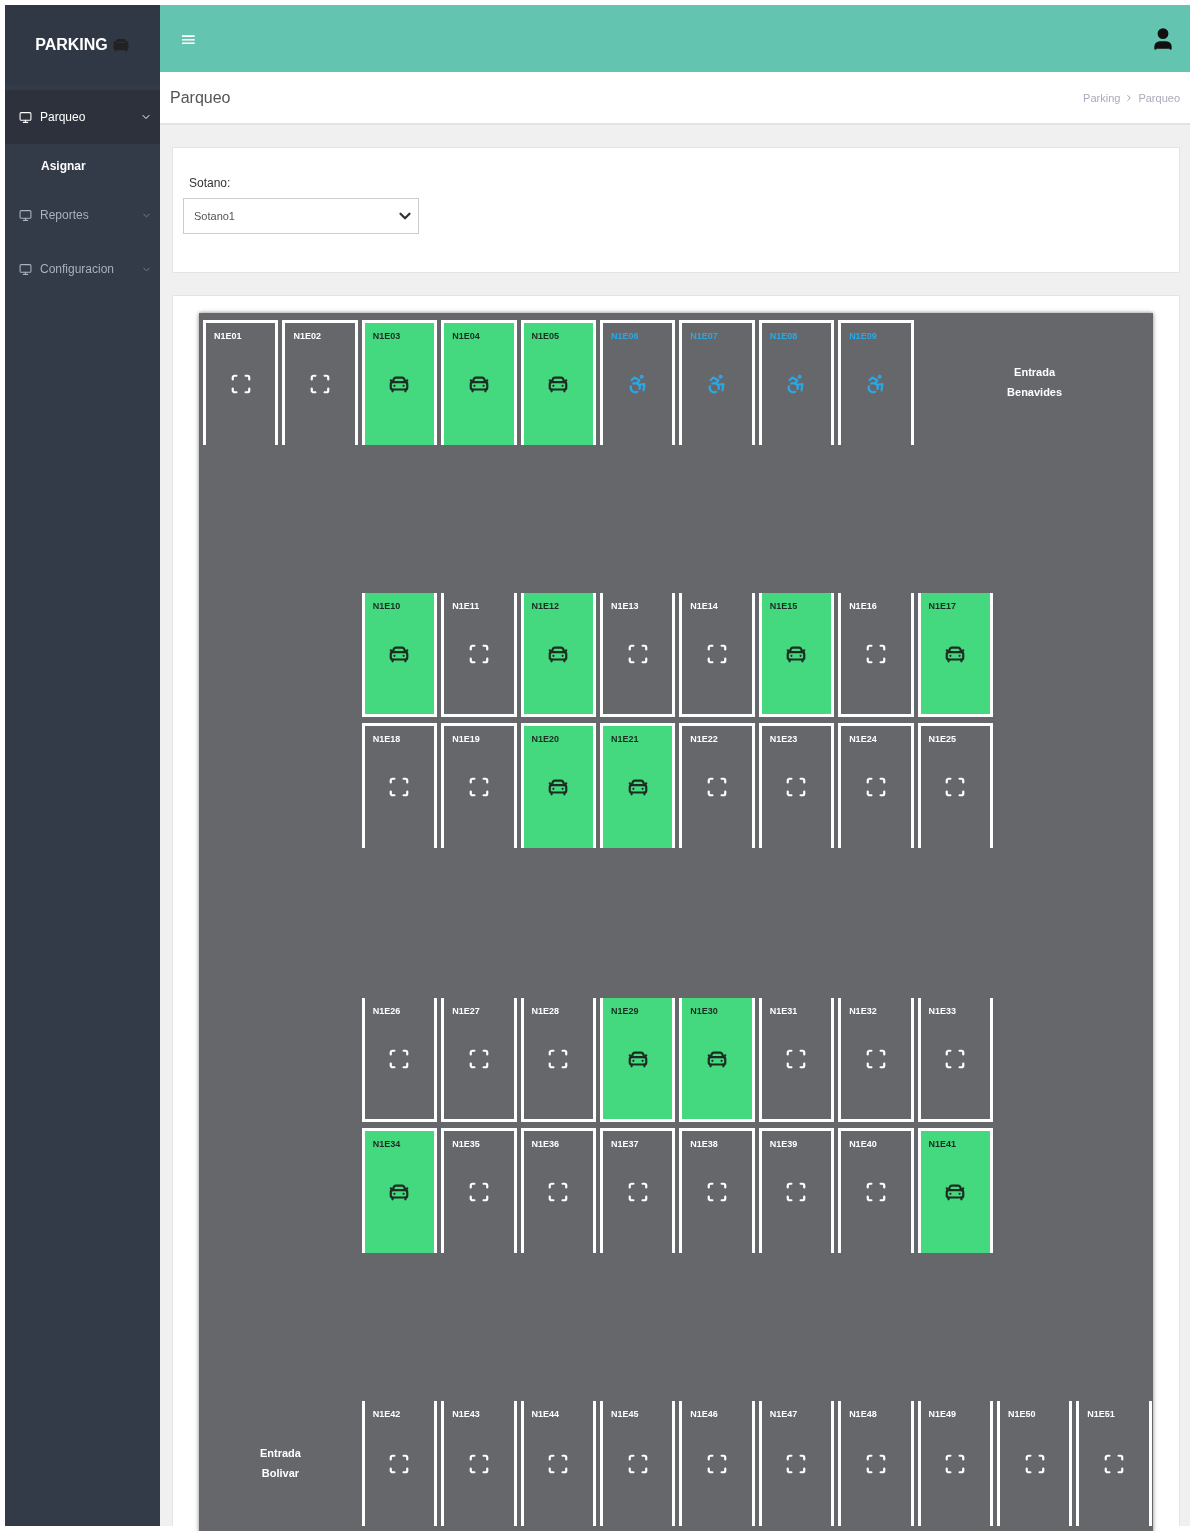 The height and width of the screenshot is (1531, 1190). I want to click on parking-space: N1E34, so click(399, 1190).